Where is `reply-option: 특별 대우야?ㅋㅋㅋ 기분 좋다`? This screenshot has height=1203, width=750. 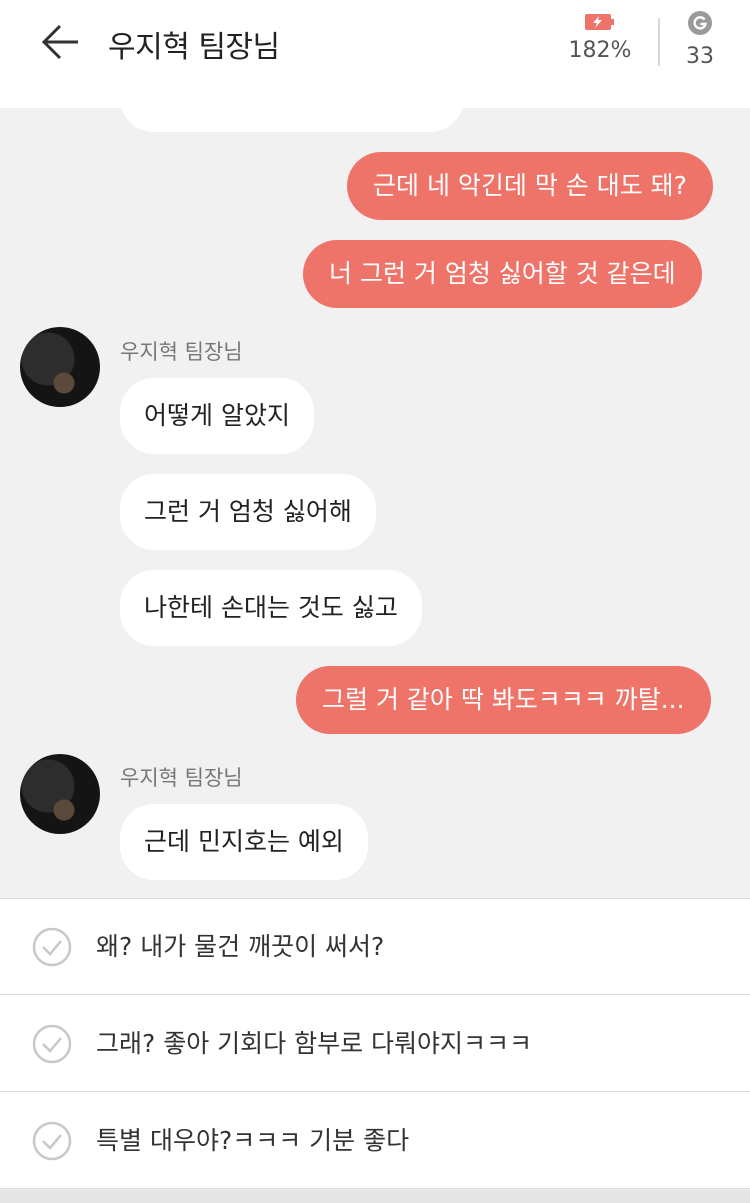 reply-option: 특별 대우야?ㅋㅋㅋ 기분 좋다 is located at coordinates (375, 1141).